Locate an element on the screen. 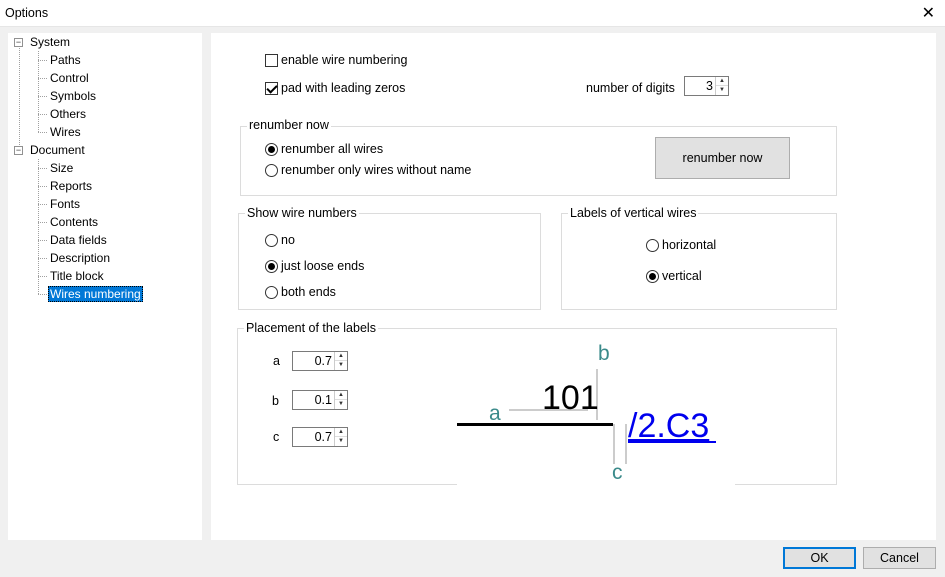 Image resolution: width=945 pixels, height=577 pixels. title-bar: Options ✕ is located at coordinates (472, 13).